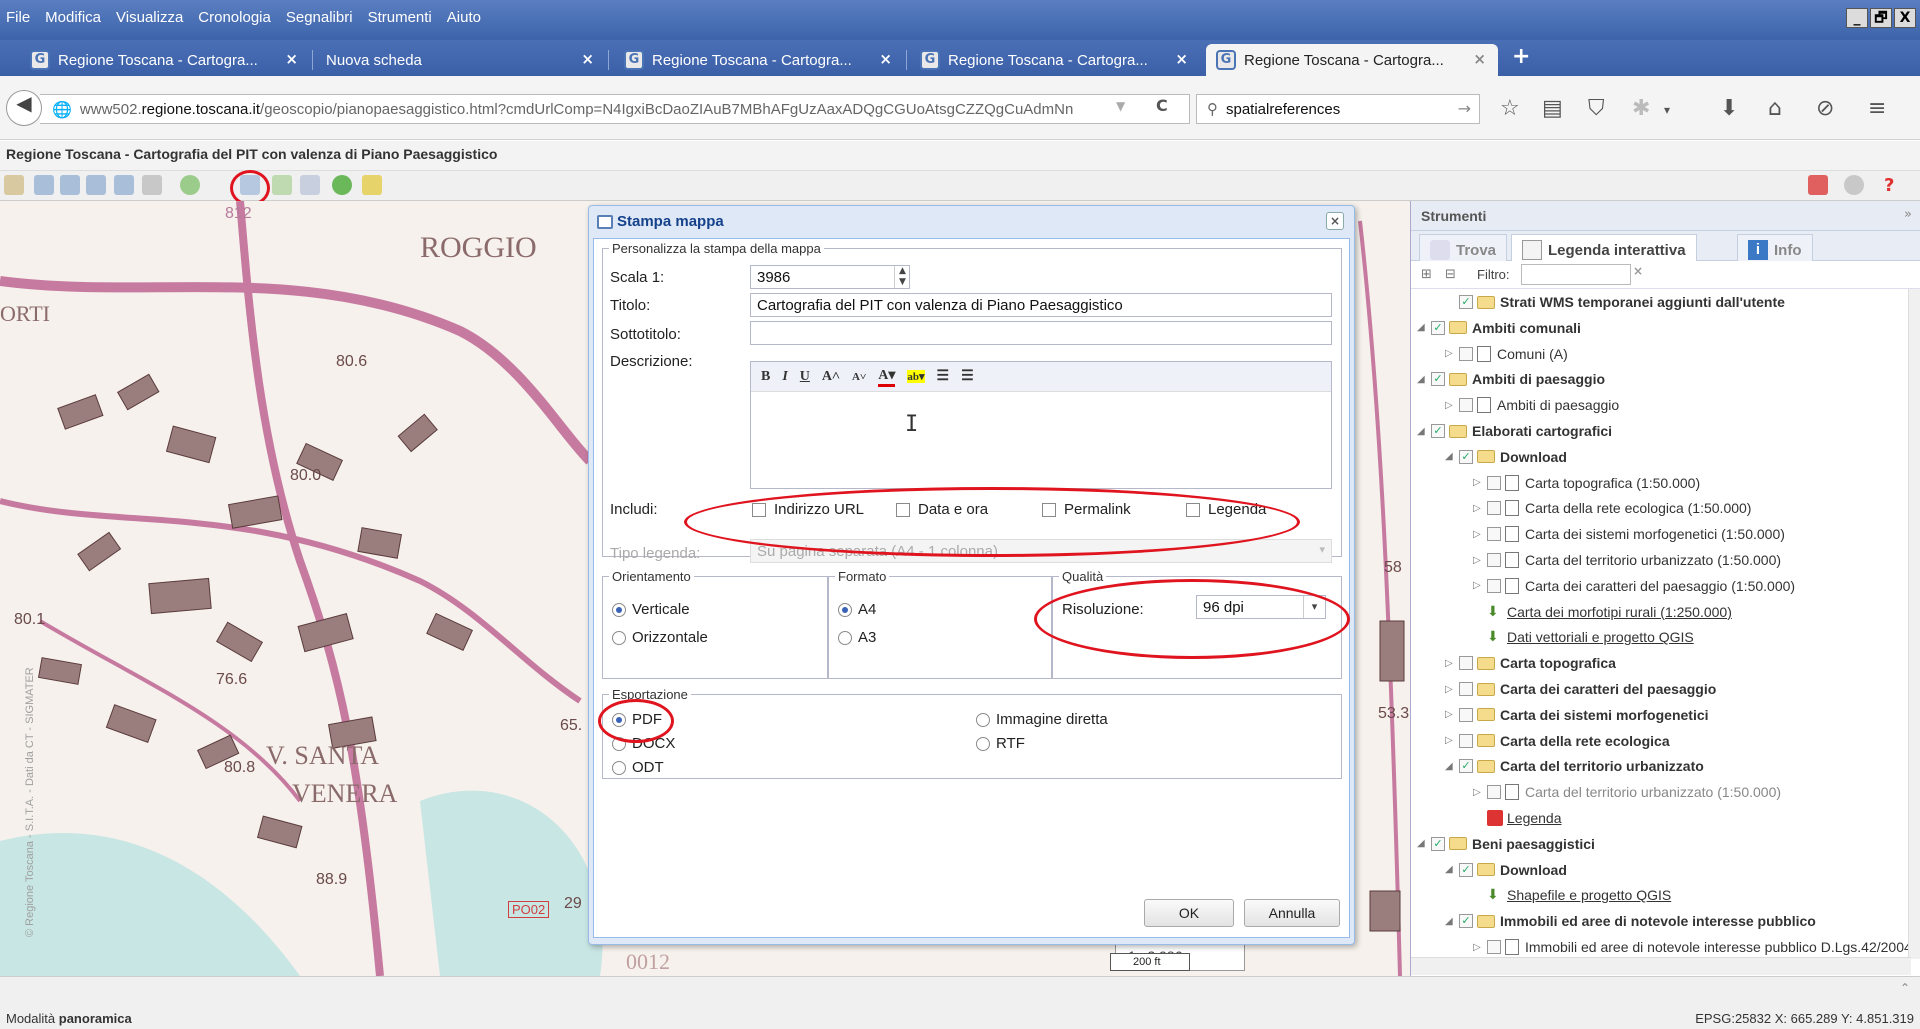  What do you see at coordinates (401, 13) in the screenshot?
I see `menu-strumenti: Strumenti` at bounding box center [401, 13].